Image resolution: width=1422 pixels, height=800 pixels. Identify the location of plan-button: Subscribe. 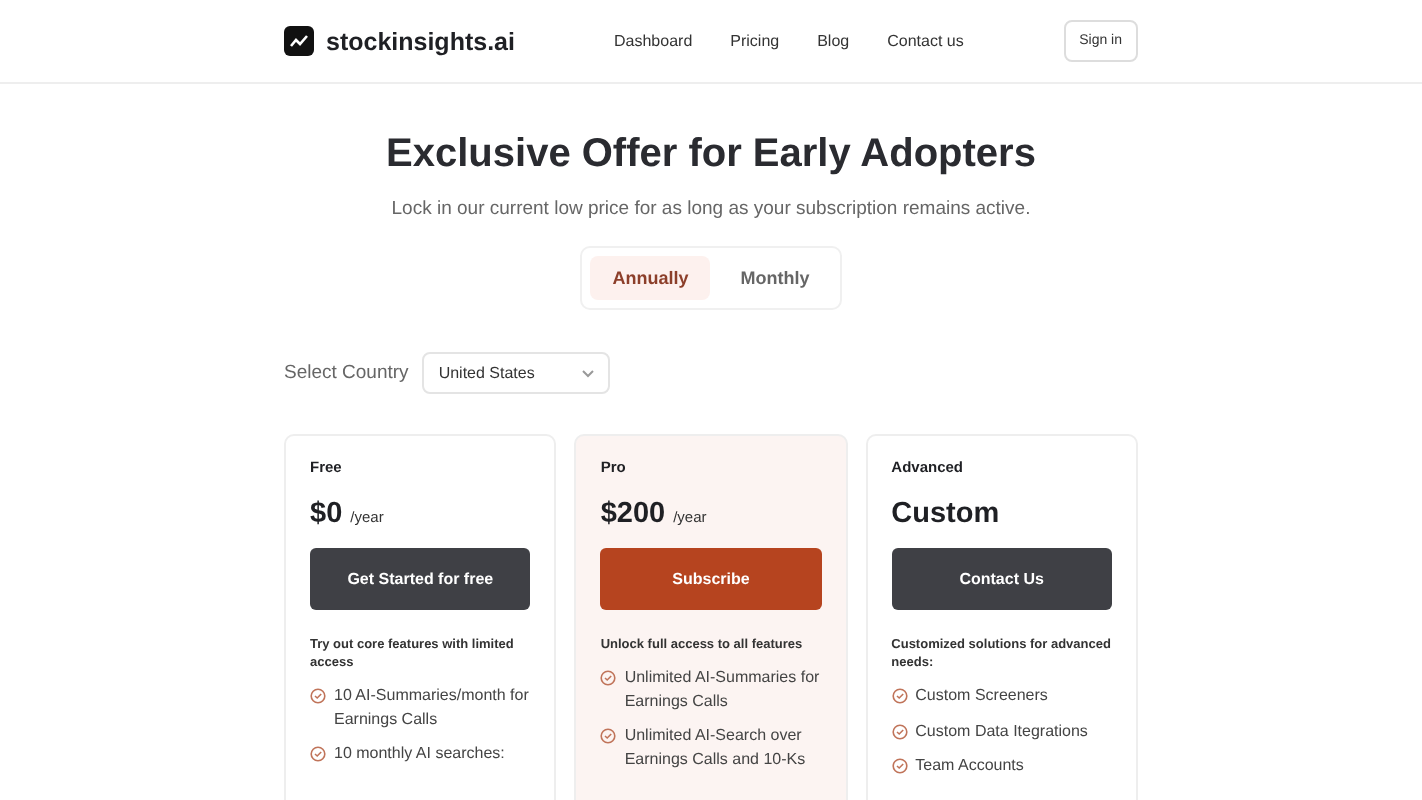
(711, 579).